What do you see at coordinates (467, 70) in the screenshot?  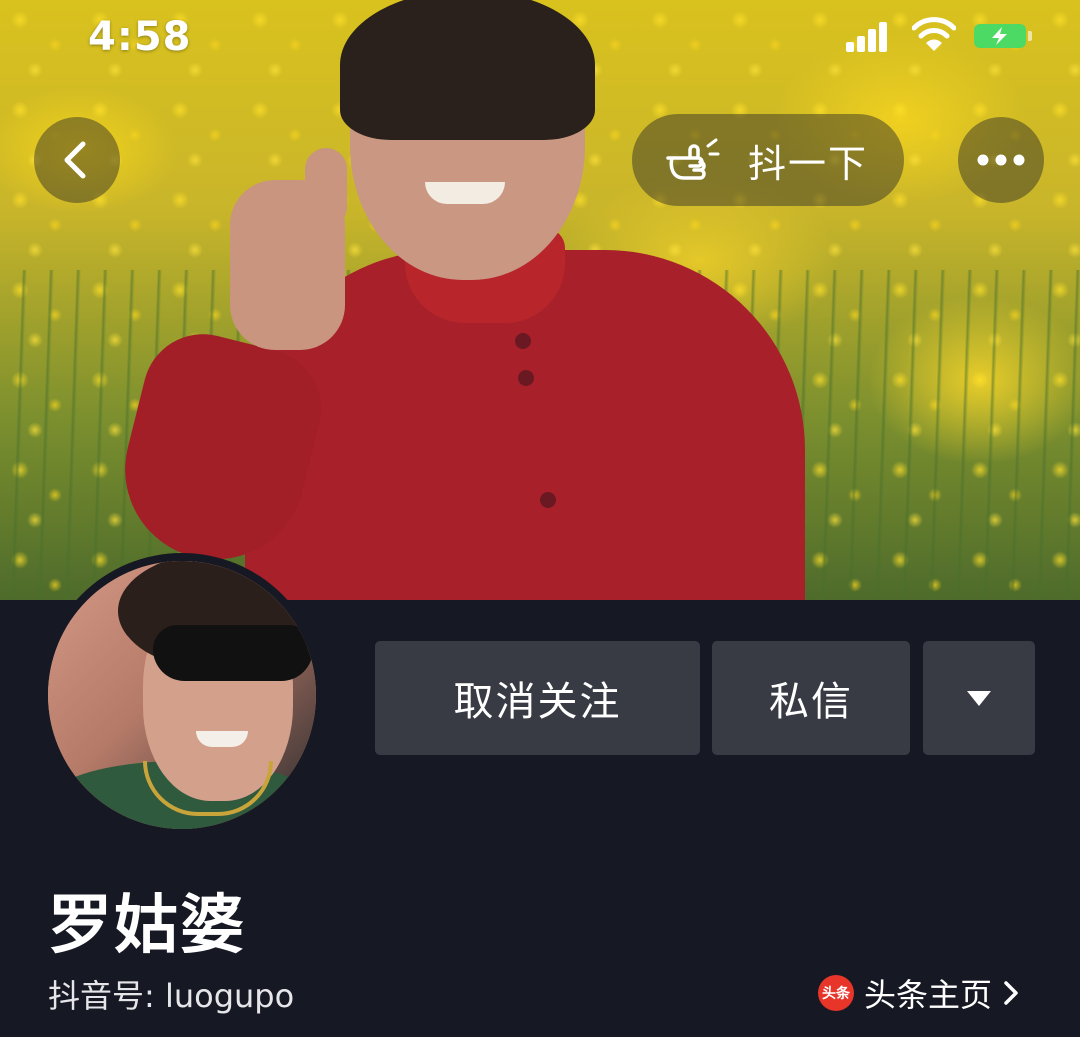 I see `hair` at bounding box center [467, 70].